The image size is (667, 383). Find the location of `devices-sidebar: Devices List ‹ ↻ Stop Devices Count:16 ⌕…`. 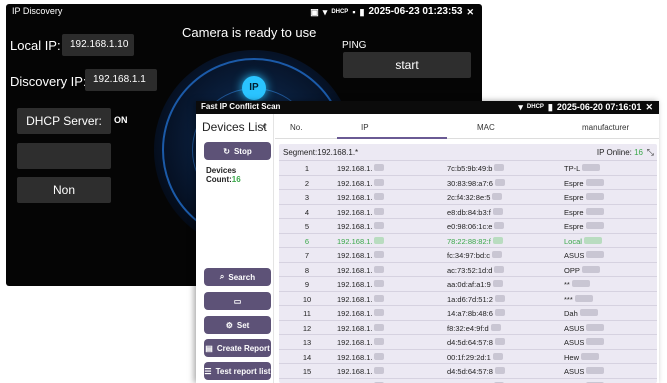

devices-sidebar: Devices List ‹ ↻ Stop Devices Count:16 ⌕… is located at coordinates (235, 248).